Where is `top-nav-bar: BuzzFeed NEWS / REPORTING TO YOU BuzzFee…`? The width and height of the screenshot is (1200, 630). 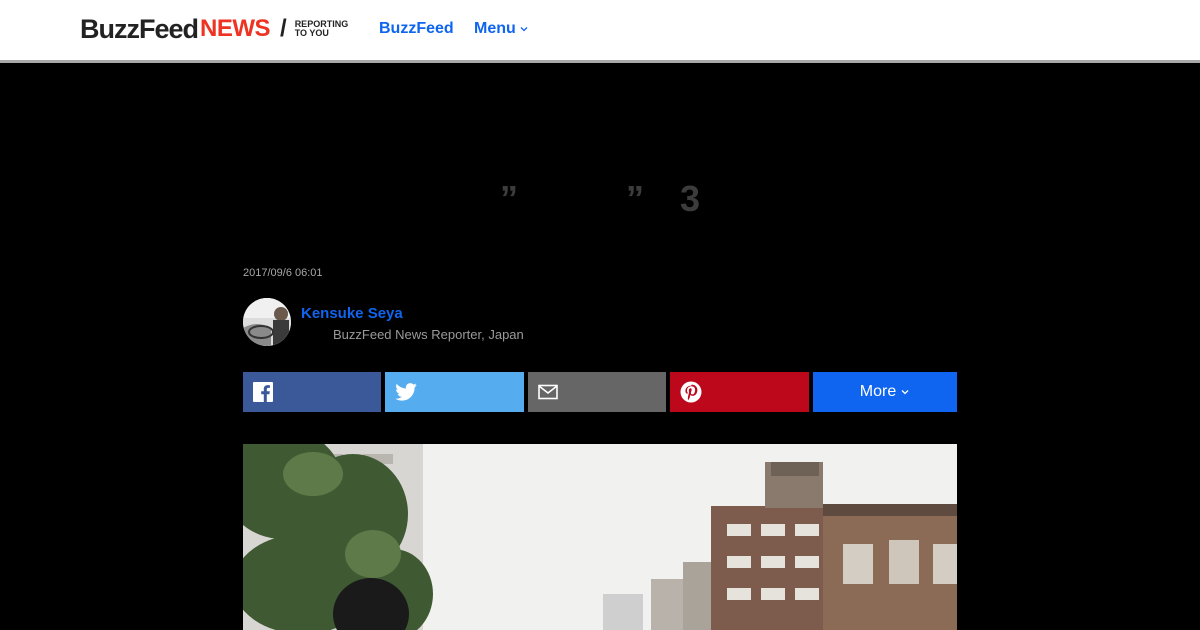 top-nav-bar: BuzzFeed NEWS / REPORTING TO YOU BuzzFee… is located at coordinates (600, 31).